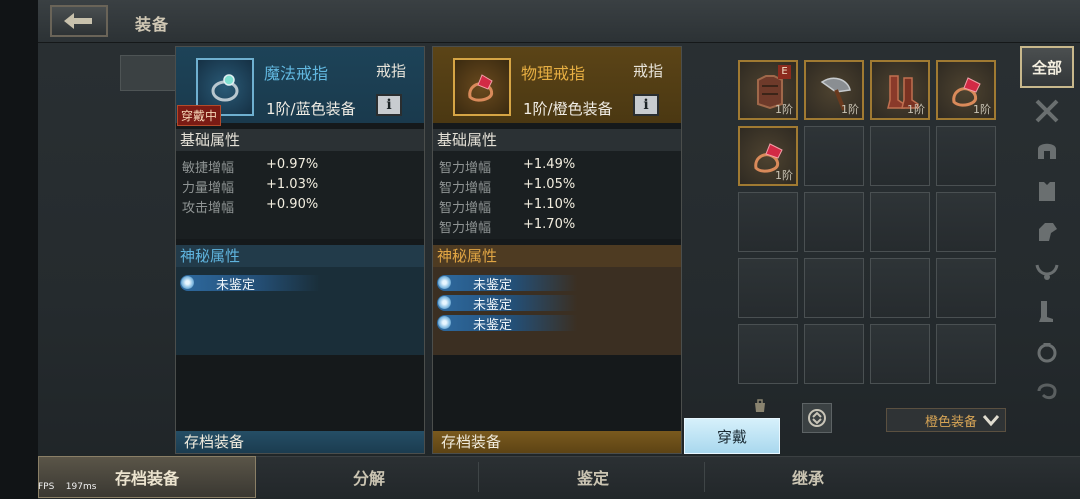 The height and width of the screenshot is (499, 1080). I want to click on stat-value: +1.05%, so click(549, 184).